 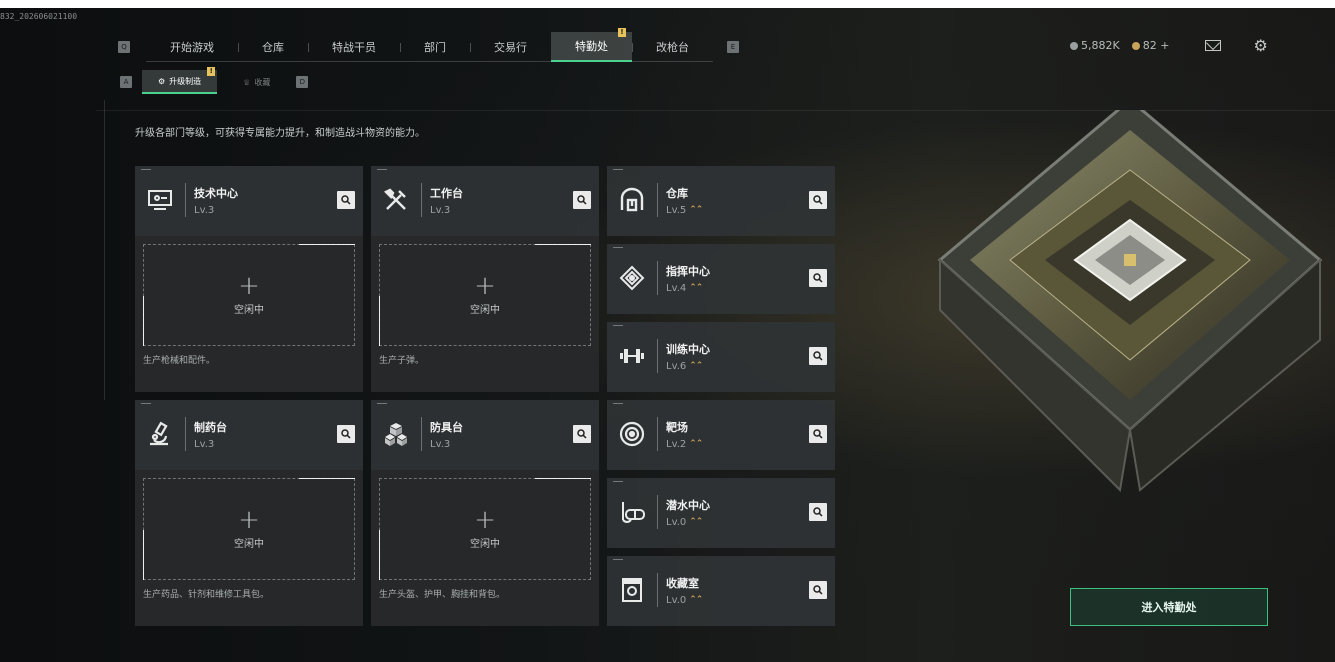 What do you see at coordinates (1169, 607) in the screenshot?
I see `enter-special-ops-button: 进入特勤处` at bounding box center [1169, 607].